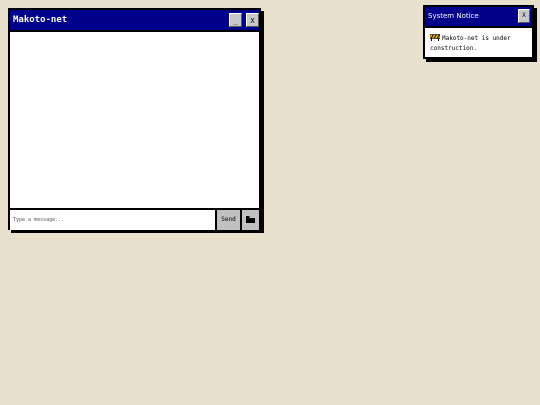 This screenshot has width=540, height=405. I want to click on notice-titlebar: System Notice X, so click(478, 17).